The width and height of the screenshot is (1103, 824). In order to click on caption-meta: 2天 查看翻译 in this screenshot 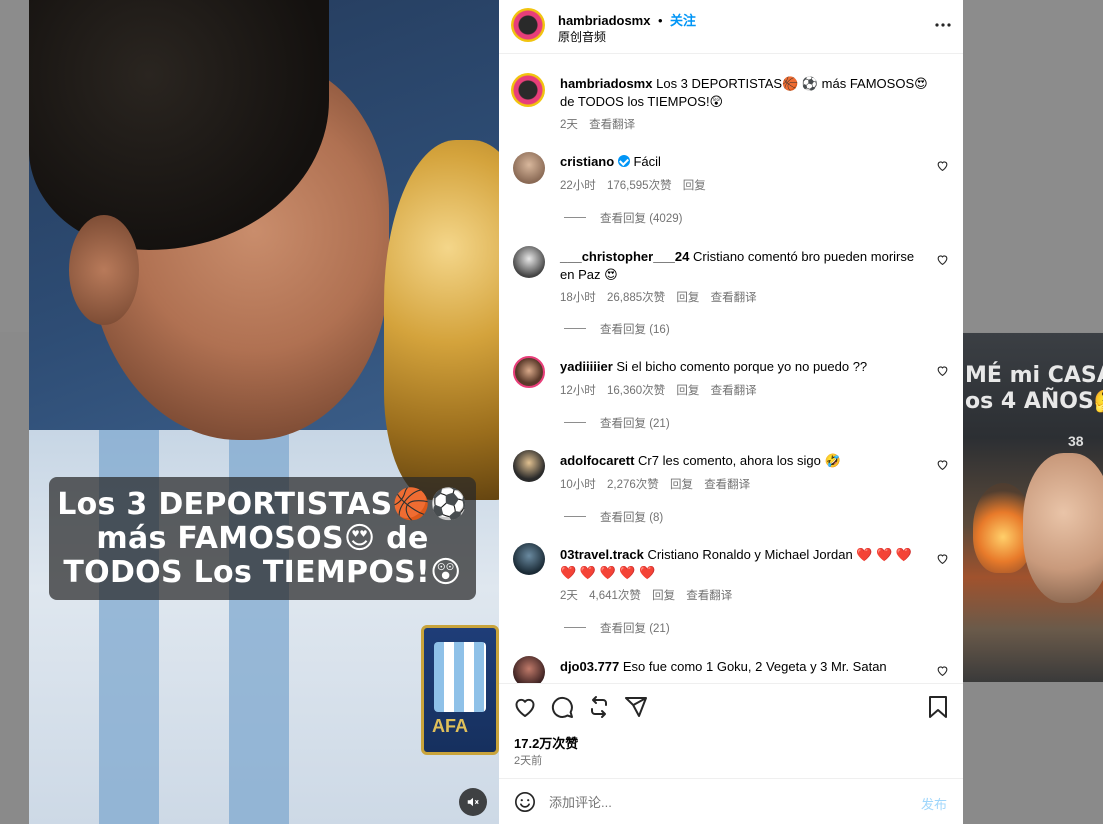, I will do `click(597, 124)`.